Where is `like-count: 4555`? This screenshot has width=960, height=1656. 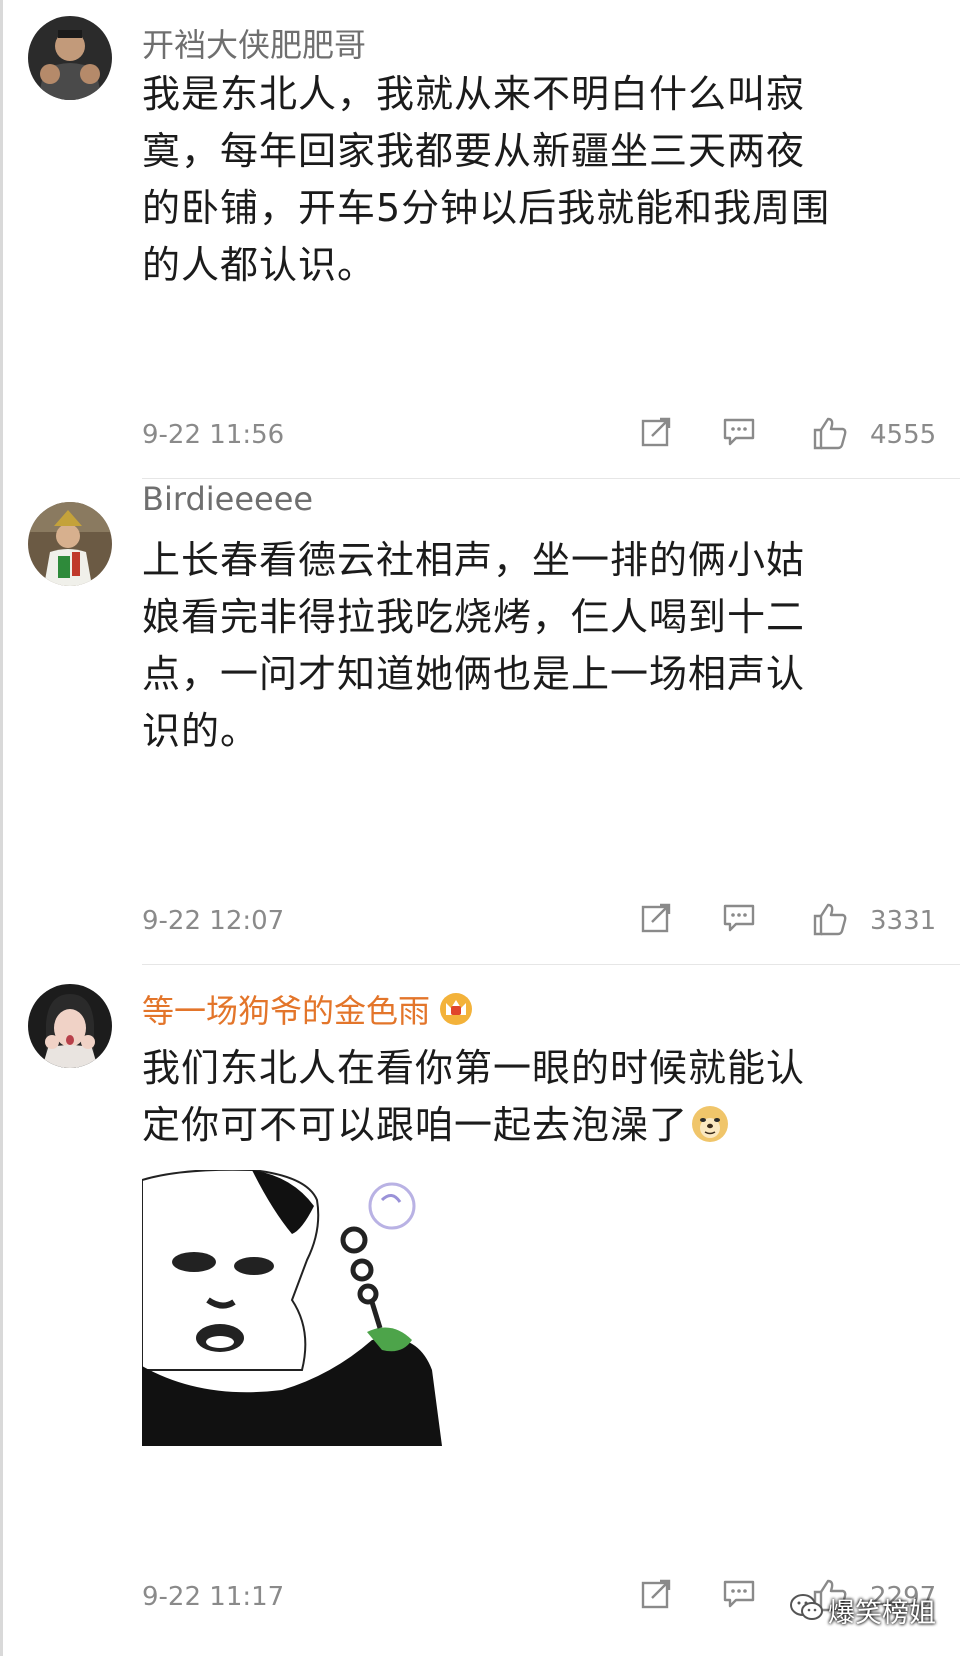 like-count: 4555 is located at coordinates (903, 435).